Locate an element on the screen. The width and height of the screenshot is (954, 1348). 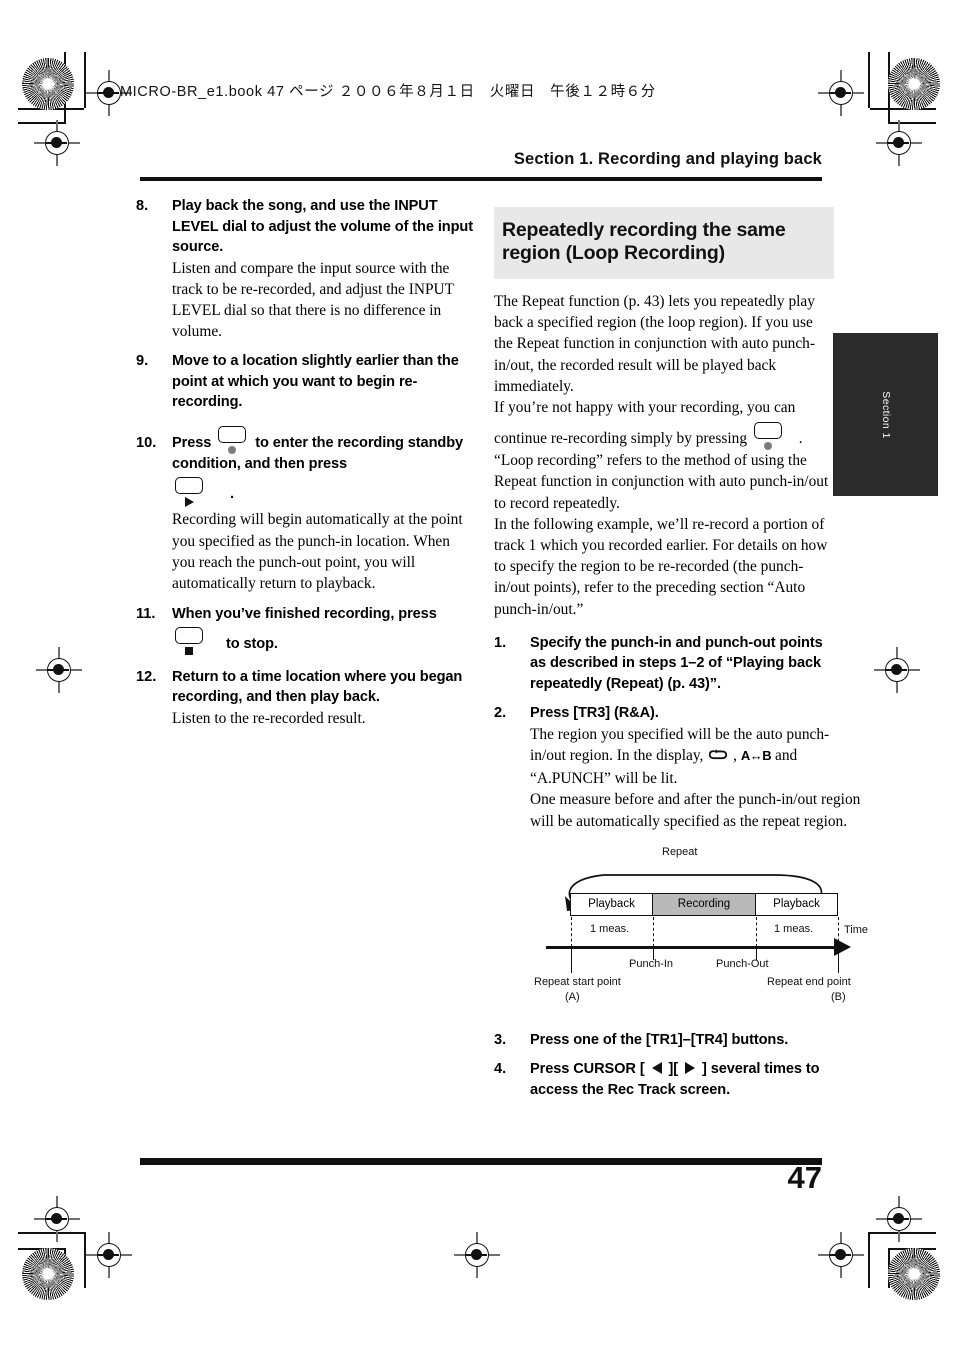
page-number: 47 is located at coordinates (804, 1177).